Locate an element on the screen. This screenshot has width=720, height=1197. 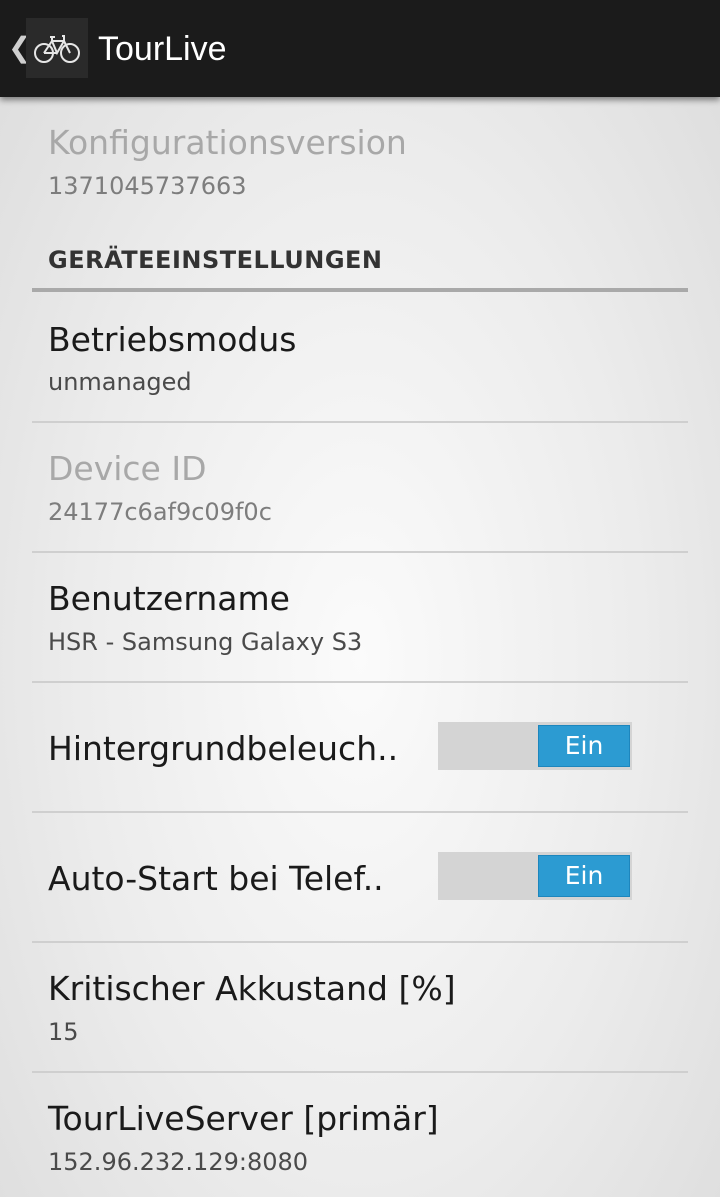
pref-config-version: Konfigurationsversion 1371045737663 is located at coordinates (360, 160).